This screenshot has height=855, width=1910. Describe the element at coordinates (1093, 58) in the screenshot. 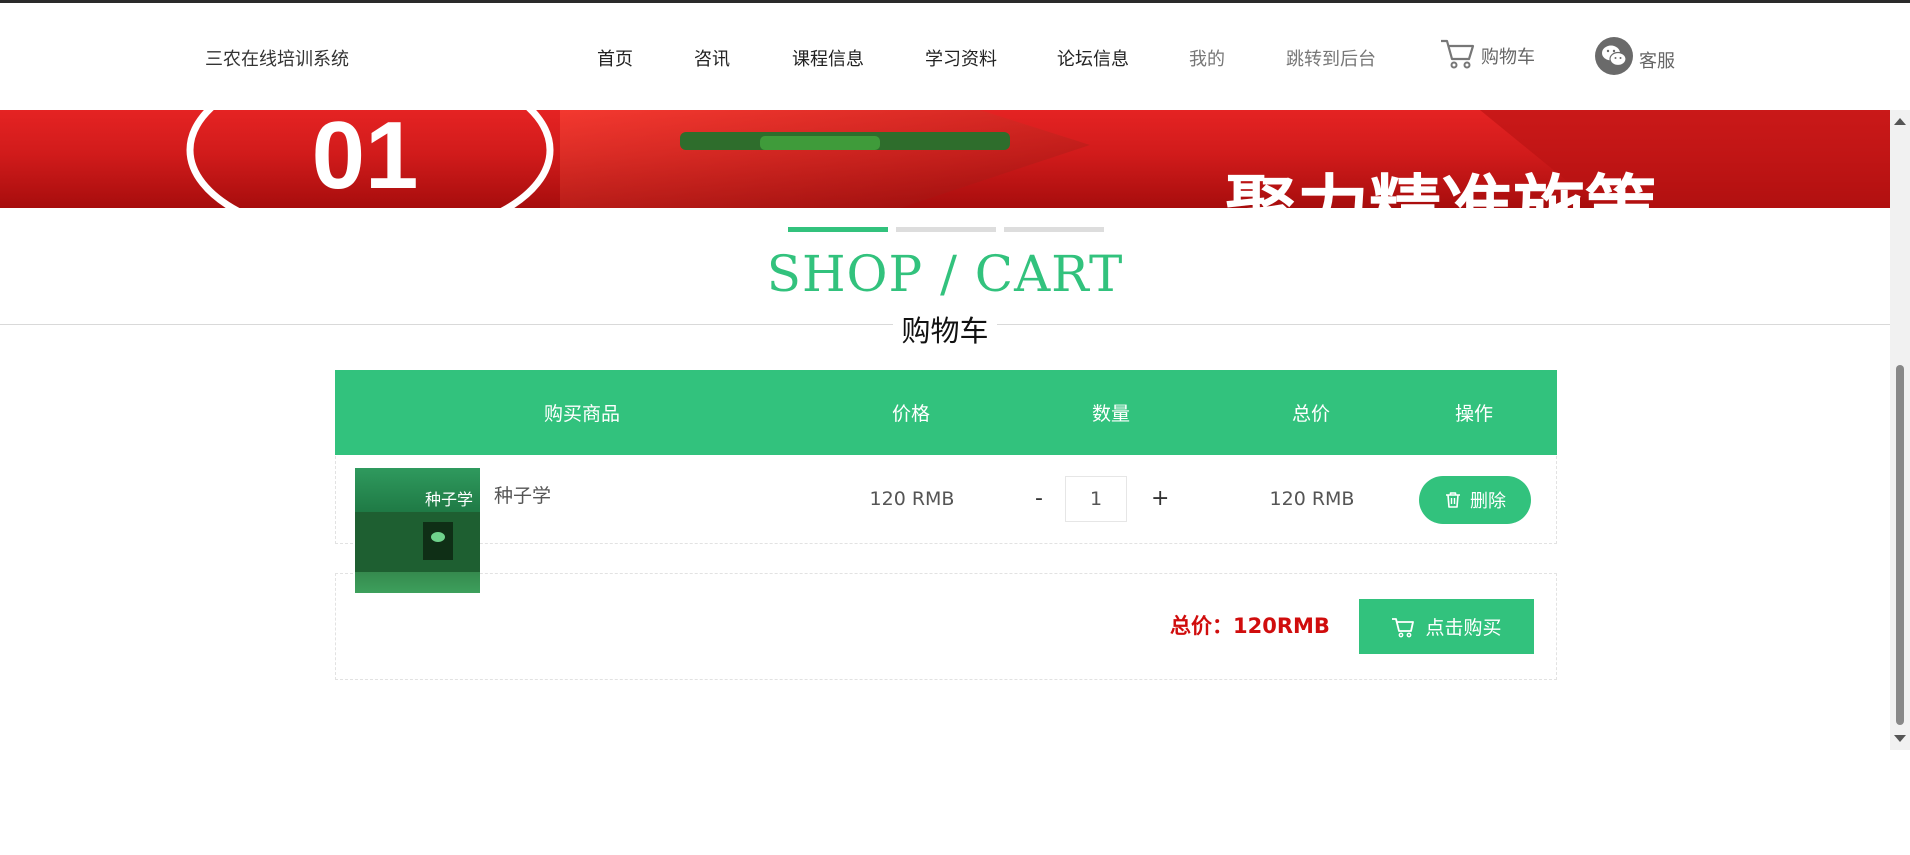

I see `nav-forum: 论坛信息` at that location.